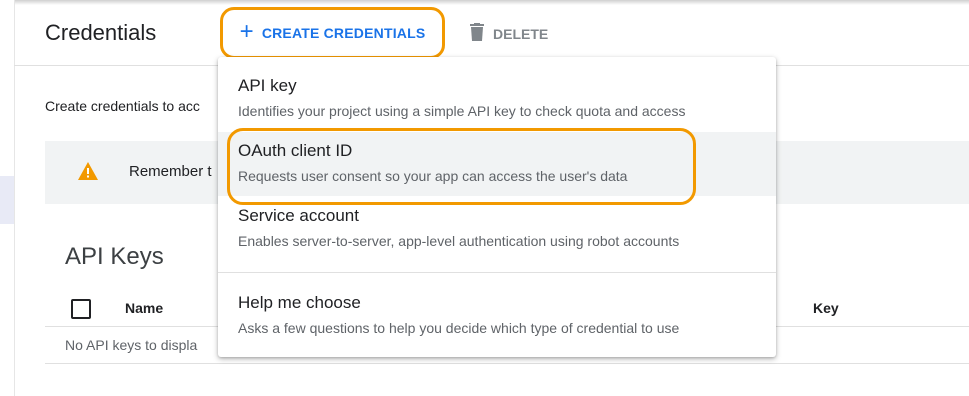 The height and width of the screenshot is (396, 969). Describe the element at coordinates (88, 173) in the screenshot. I see `warning-icon` at that location.